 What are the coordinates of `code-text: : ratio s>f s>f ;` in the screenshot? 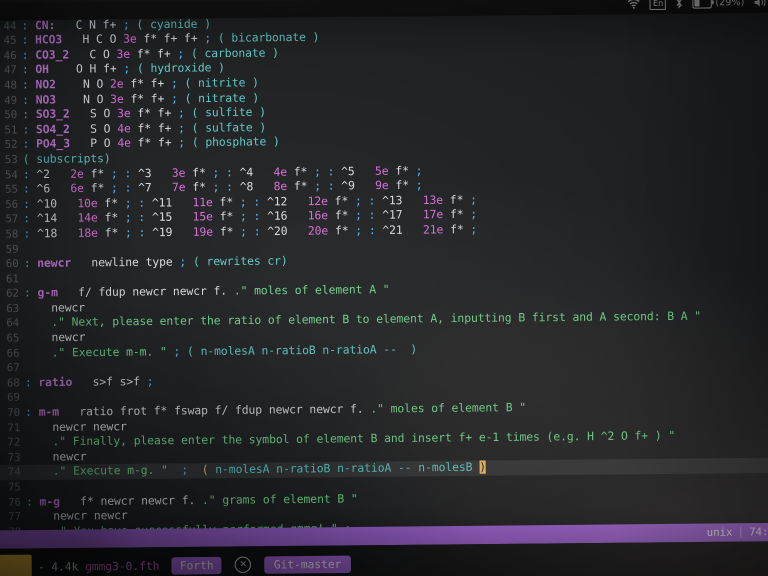 It's located at (89, 383).